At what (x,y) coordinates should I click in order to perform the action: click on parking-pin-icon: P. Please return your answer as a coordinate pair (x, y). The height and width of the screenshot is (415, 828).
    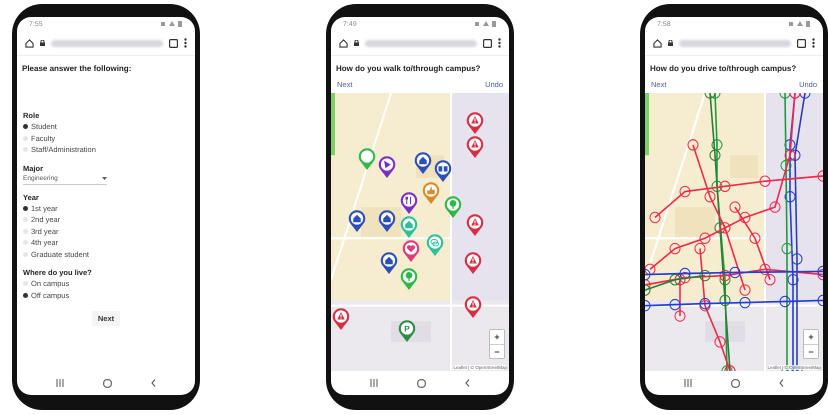
    Looking at the image, I should click on (407, 331).